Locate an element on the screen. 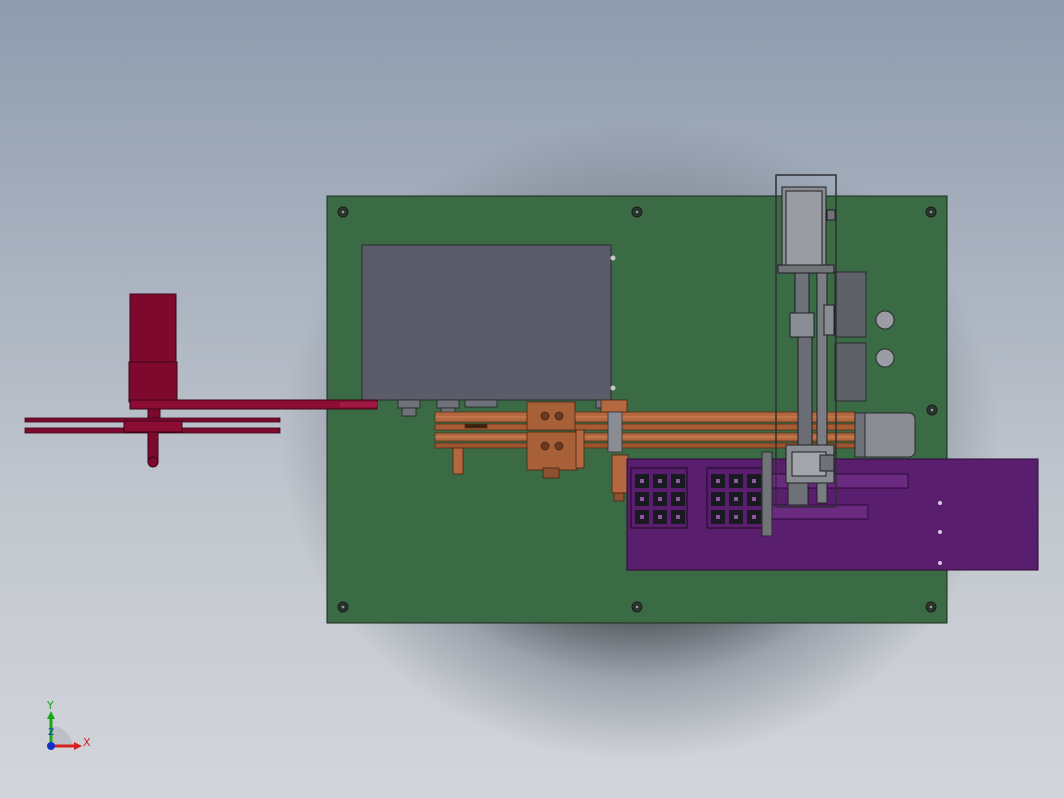 This screenshot has height=798, width=1064. motor-body is located at coordinates (153, 328).